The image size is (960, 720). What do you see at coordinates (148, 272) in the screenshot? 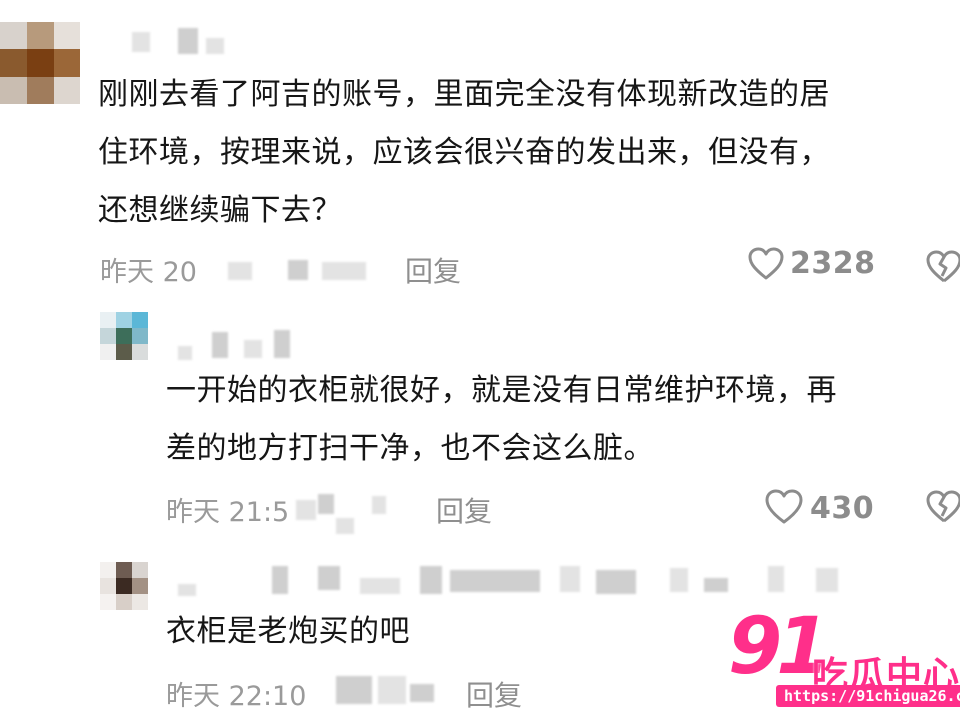
I see `comment-time: 昨天 20` at bounding box center [148, 272].